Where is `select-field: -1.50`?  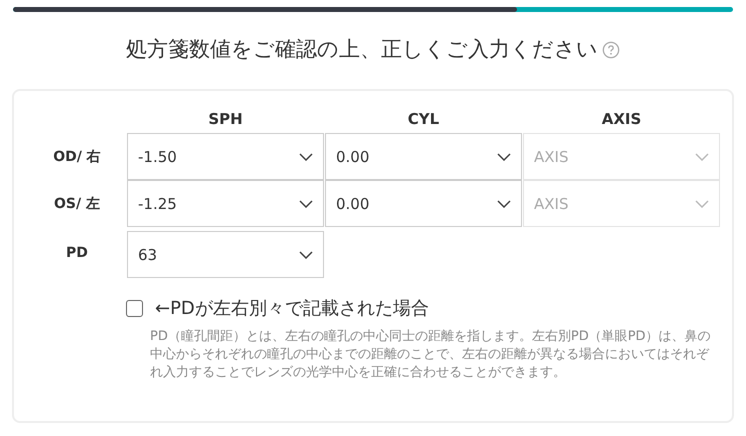 select-field: -1.50 is located at coordinates (225, 156).